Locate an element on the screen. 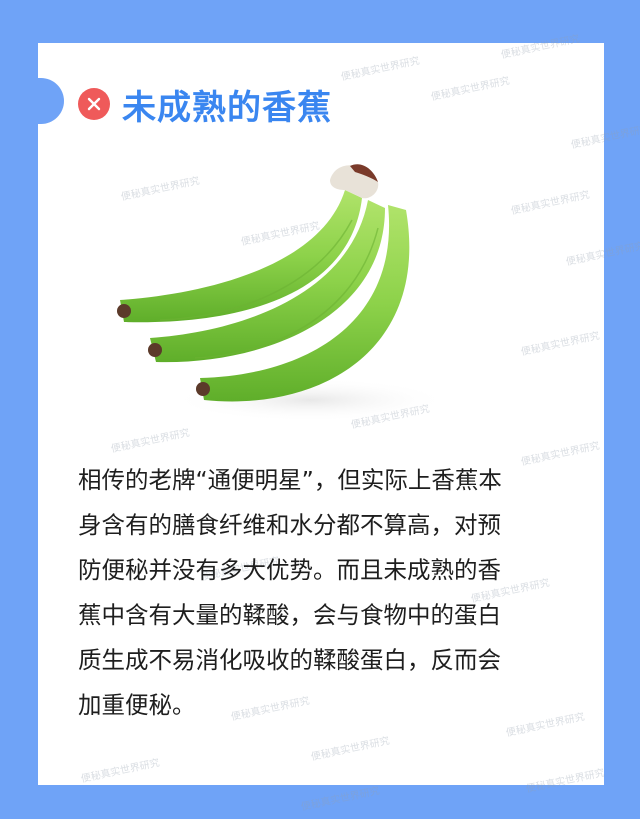 The image size is (640, 819). body-line: 蕉中含有大量的鞣酸，会与食物中的蛋白 is located at coordinates (289, 615).